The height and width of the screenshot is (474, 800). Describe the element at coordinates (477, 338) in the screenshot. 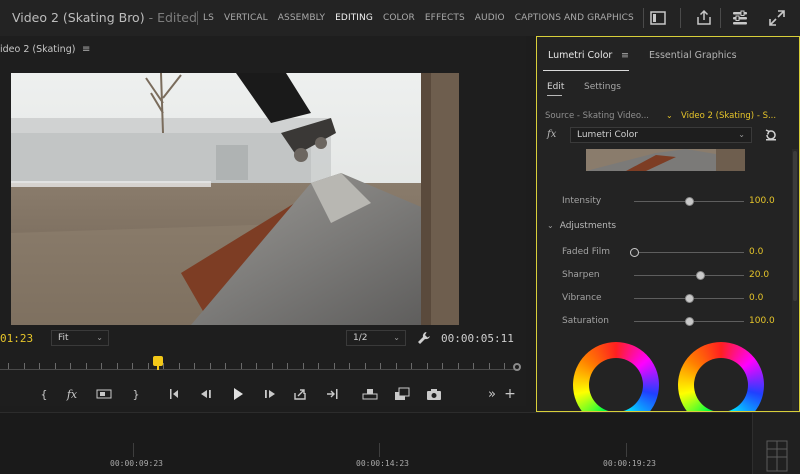

I see `duration-timecode: 00:00:05:11` at that location.